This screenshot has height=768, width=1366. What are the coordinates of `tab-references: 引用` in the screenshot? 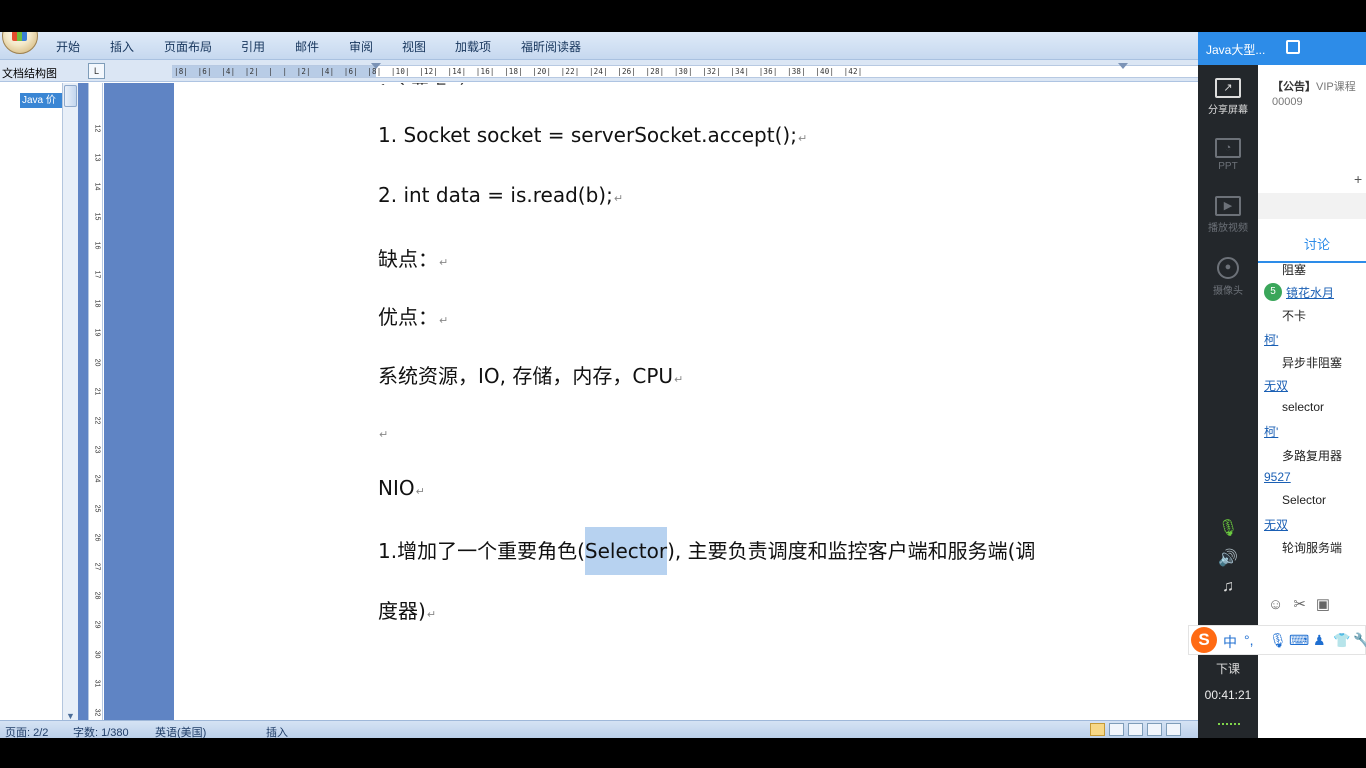 It's located at (253, 46).